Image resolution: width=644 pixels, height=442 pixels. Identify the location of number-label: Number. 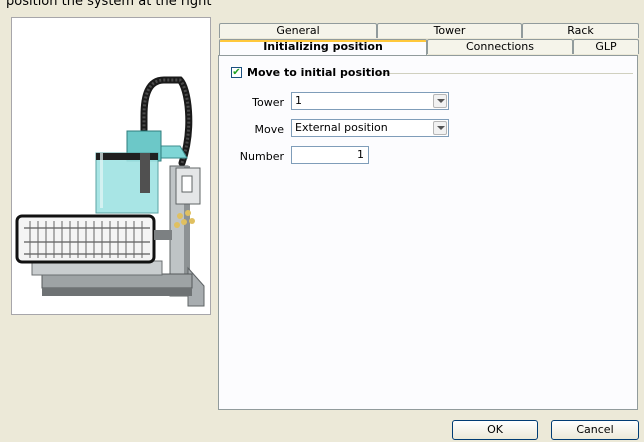
(261, 156).